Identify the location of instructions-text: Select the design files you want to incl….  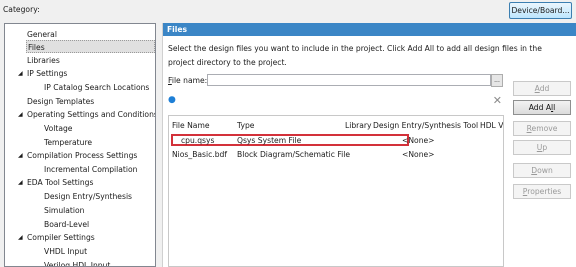
(355, 55).